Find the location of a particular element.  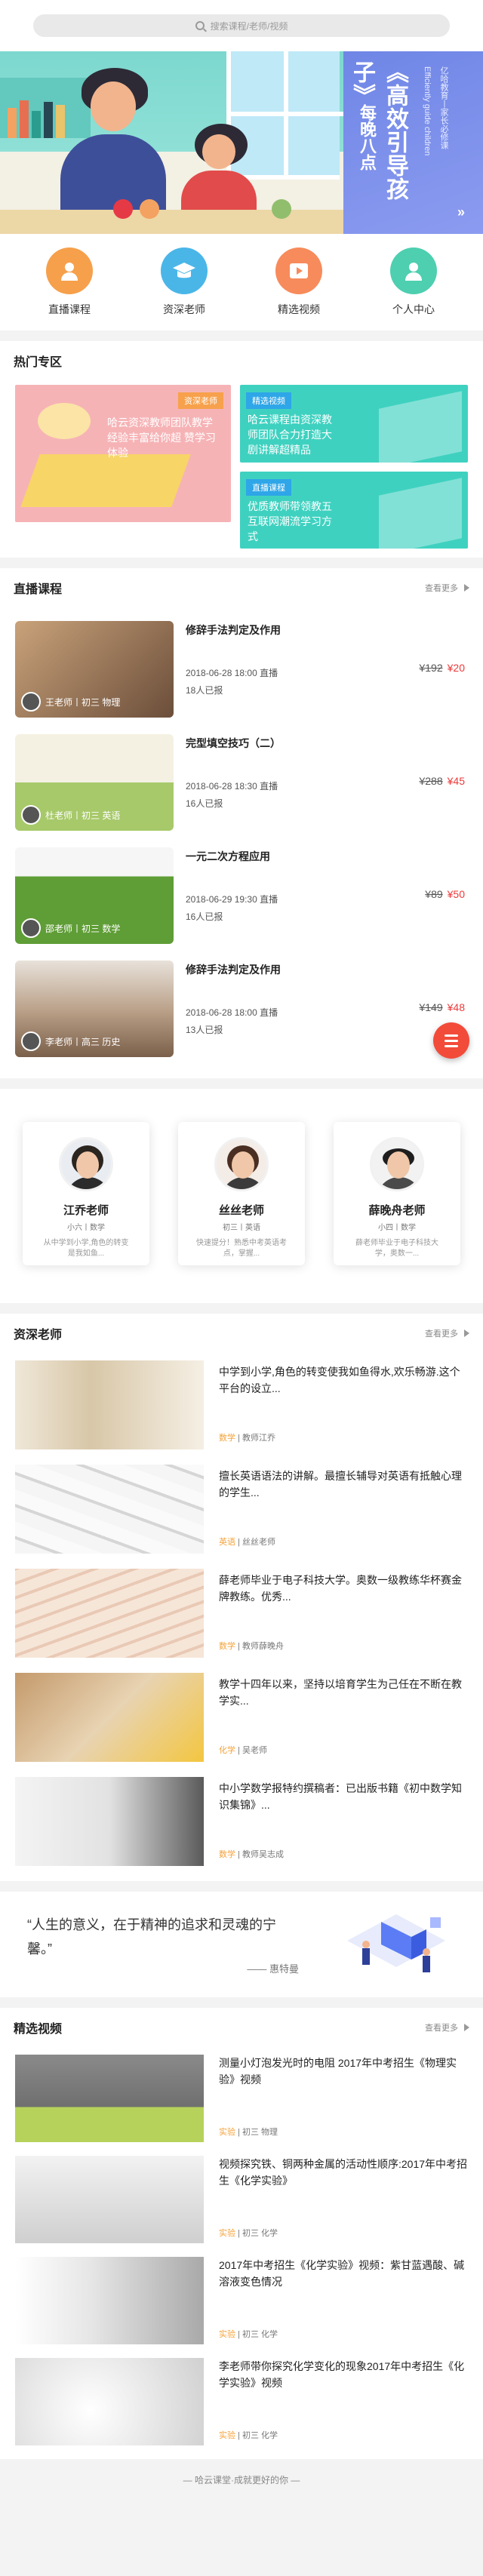

double-chevron-right-icon: » is located at coordinates (461, 212).